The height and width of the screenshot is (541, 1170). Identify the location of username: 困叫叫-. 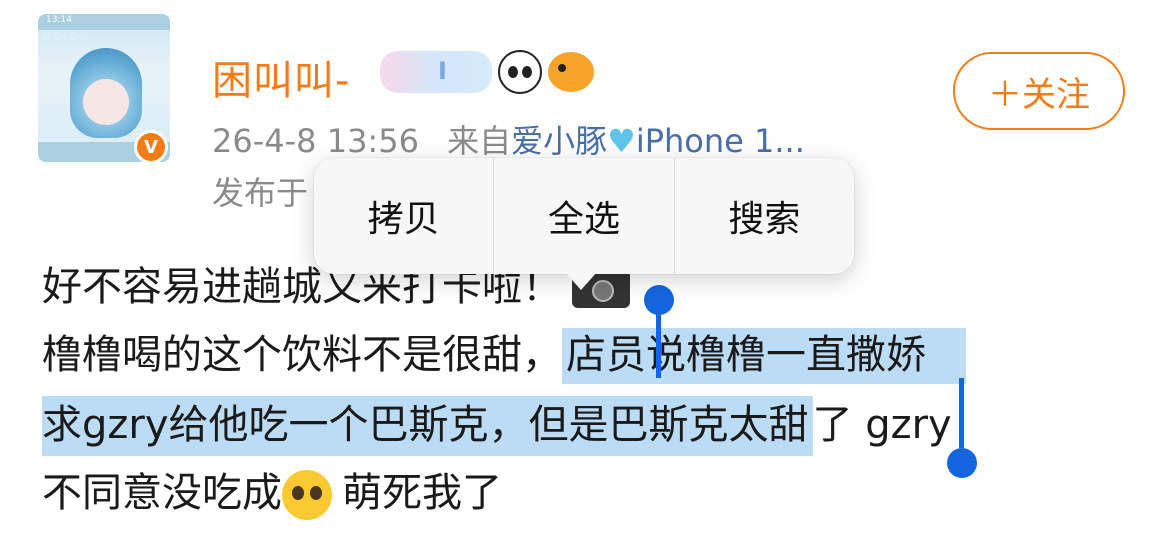
(281, 77).